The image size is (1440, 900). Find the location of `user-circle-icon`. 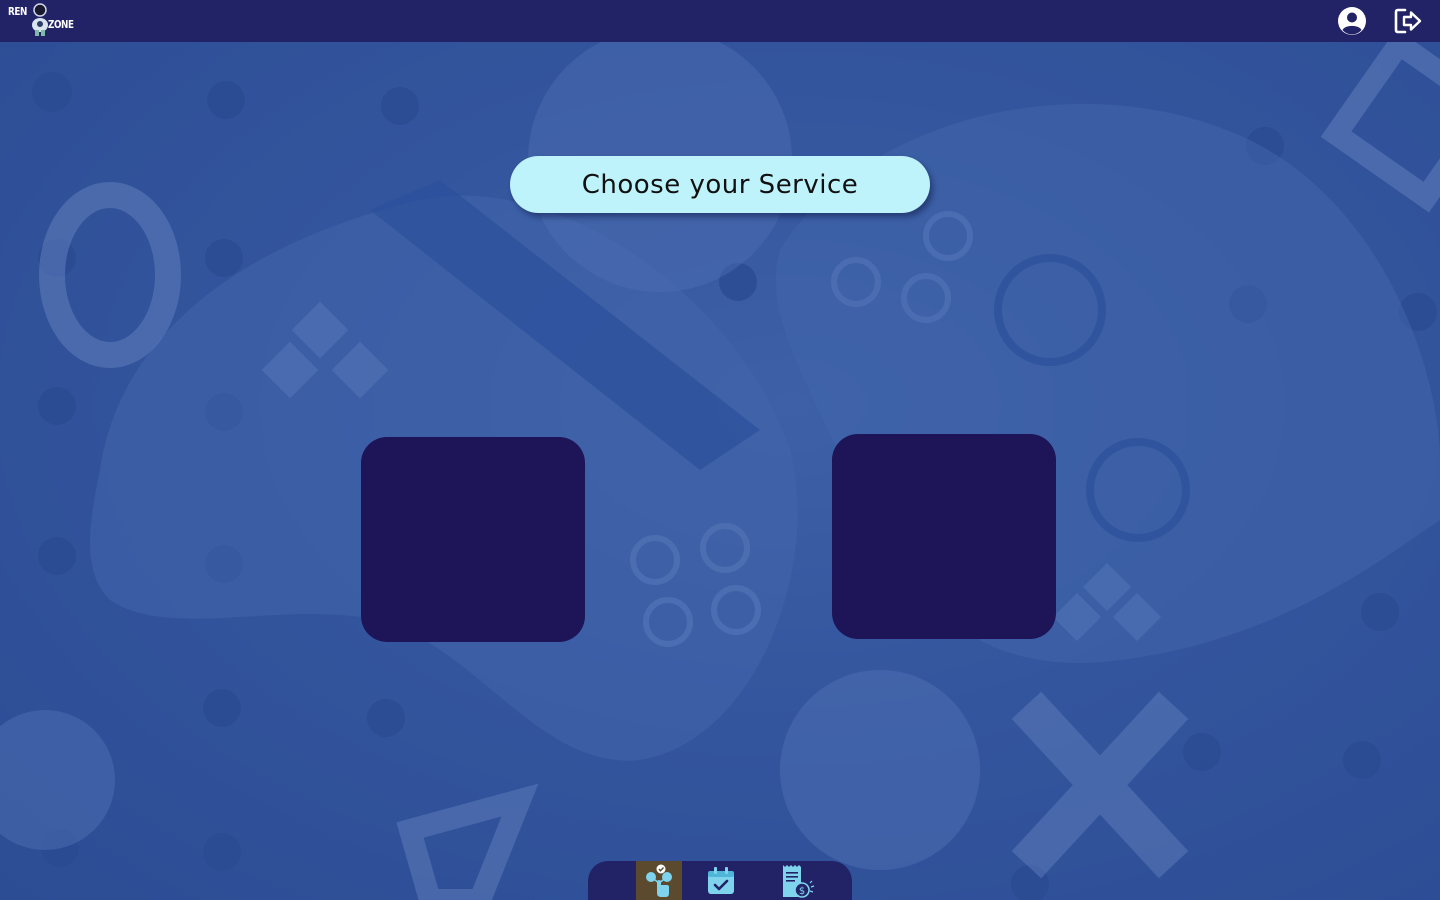

user-circle-icon is located at coordinates (1352, 21).